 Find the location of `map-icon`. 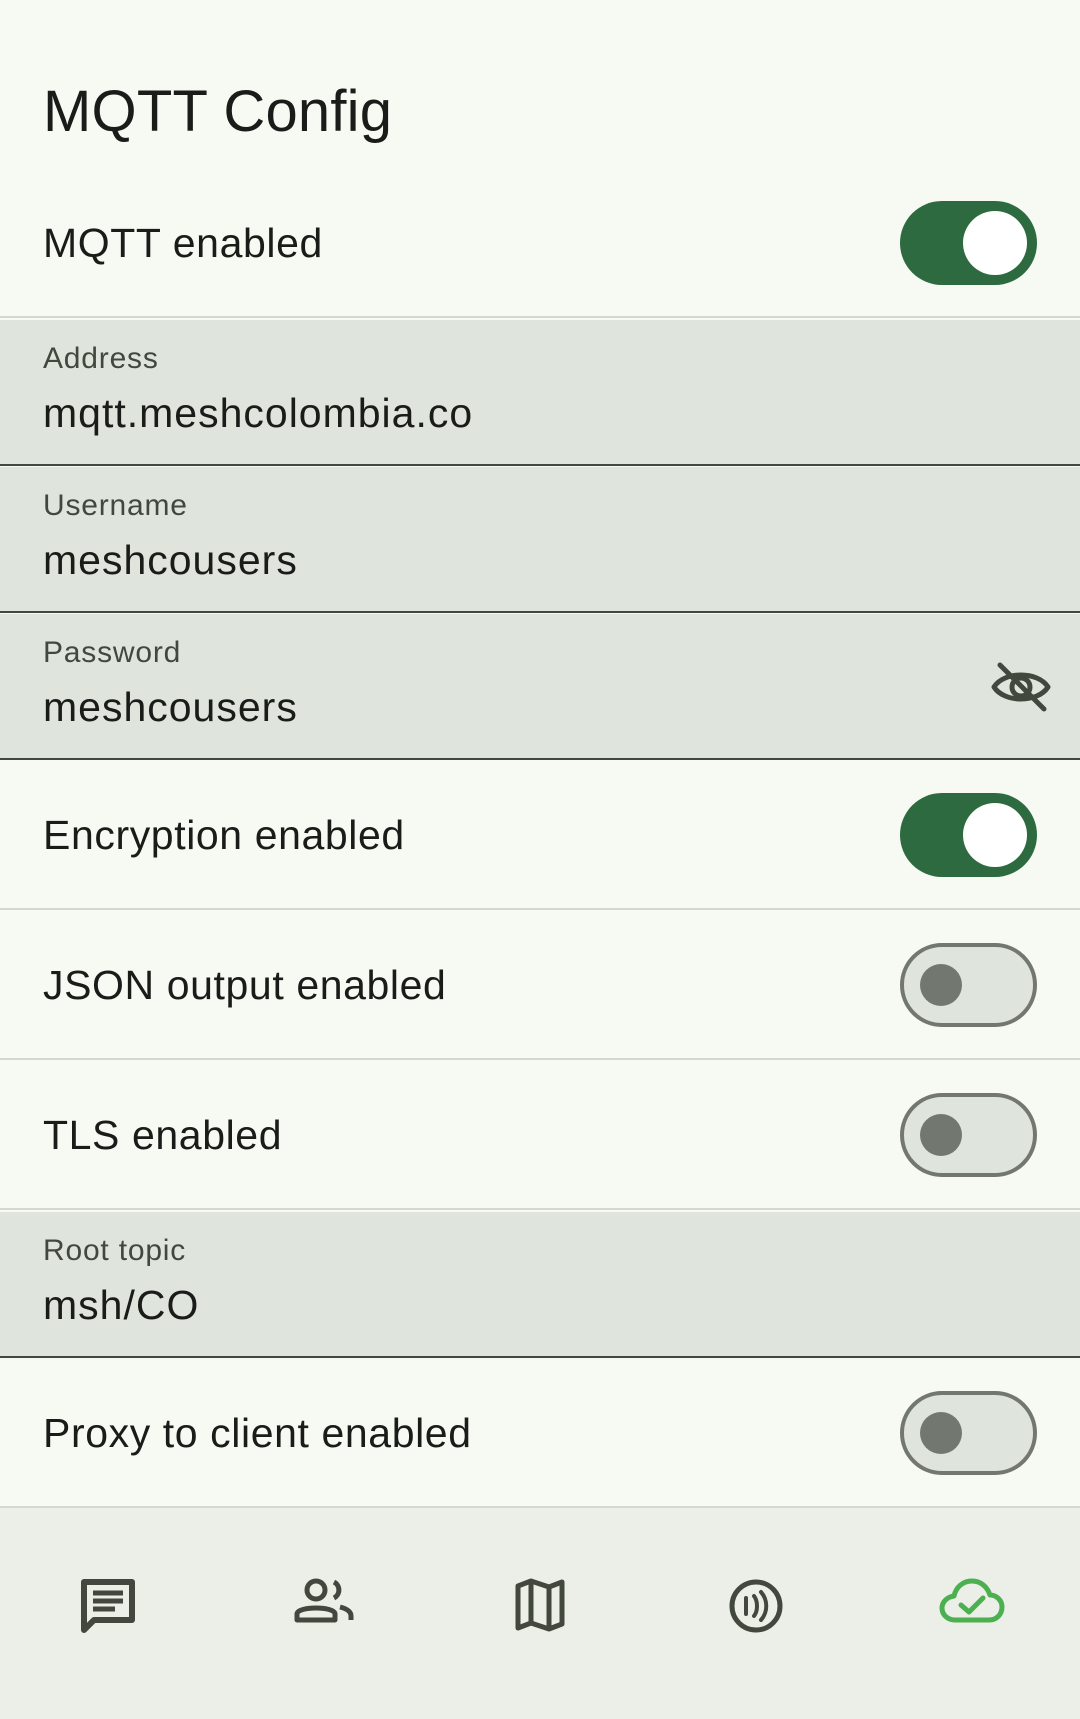

map-icon is located at coordinates (540, 1605).